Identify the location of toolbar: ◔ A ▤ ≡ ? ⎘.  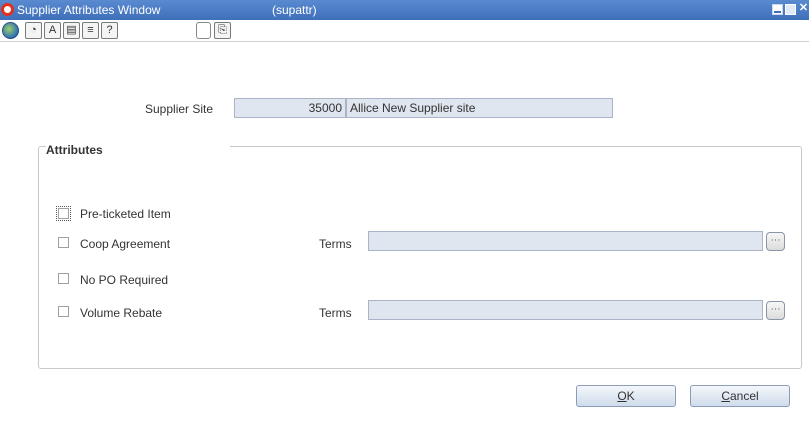
(404, 31).